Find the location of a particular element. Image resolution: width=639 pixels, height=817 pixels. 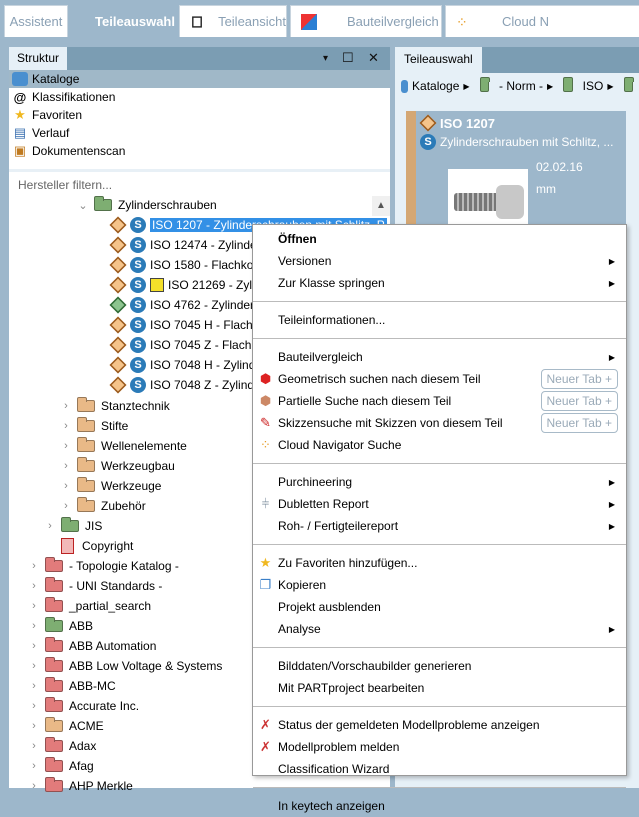

nav-dokumentenscan: ▣Dokumentenscan is located at coordinates (199, 151).